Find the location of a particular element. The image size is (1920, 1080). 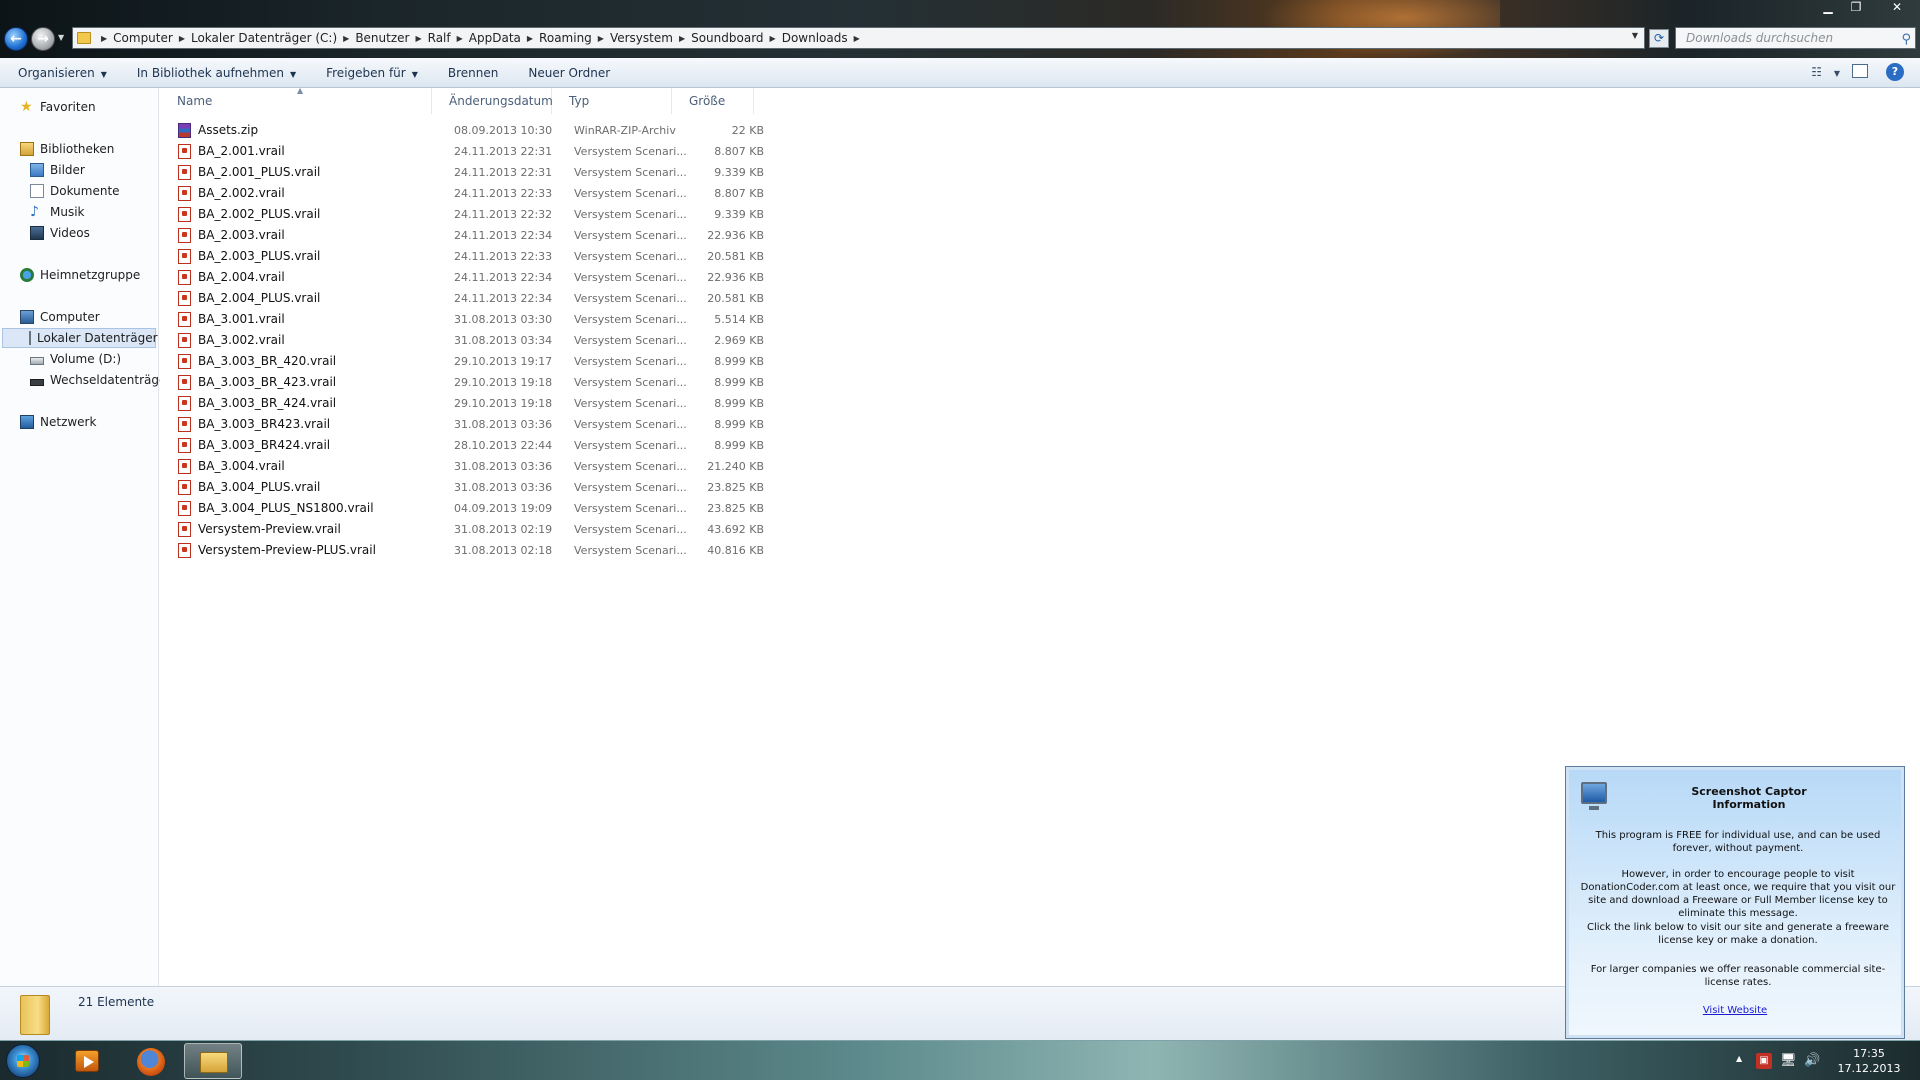

start-button is located at coordinates (23, 1061).